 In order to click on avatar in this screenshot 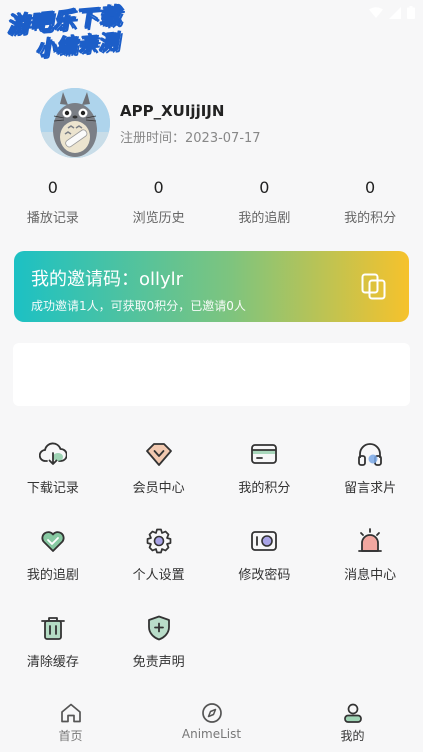, I will do `click(75, 123)`.